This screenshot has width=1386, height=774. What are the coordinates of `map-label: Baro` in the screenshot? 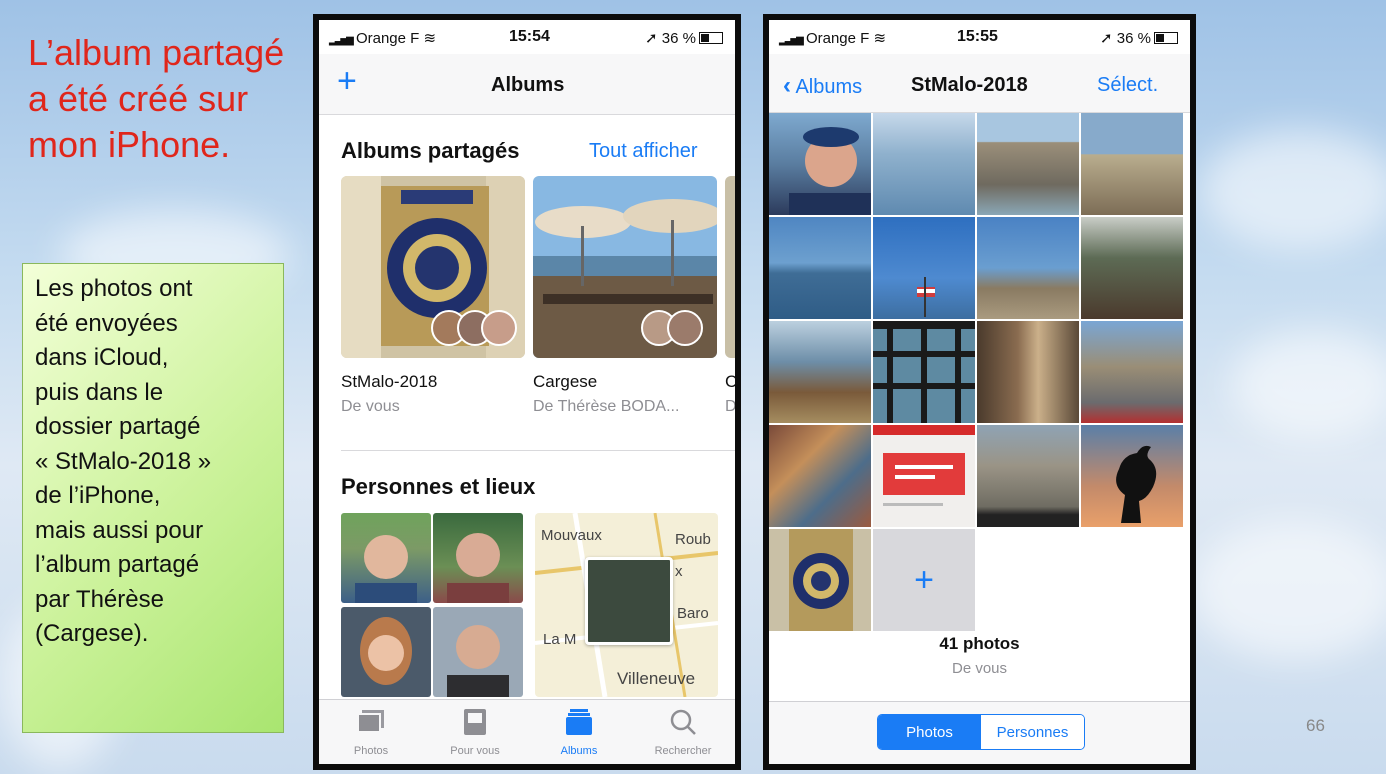 It's located at (693, 613).